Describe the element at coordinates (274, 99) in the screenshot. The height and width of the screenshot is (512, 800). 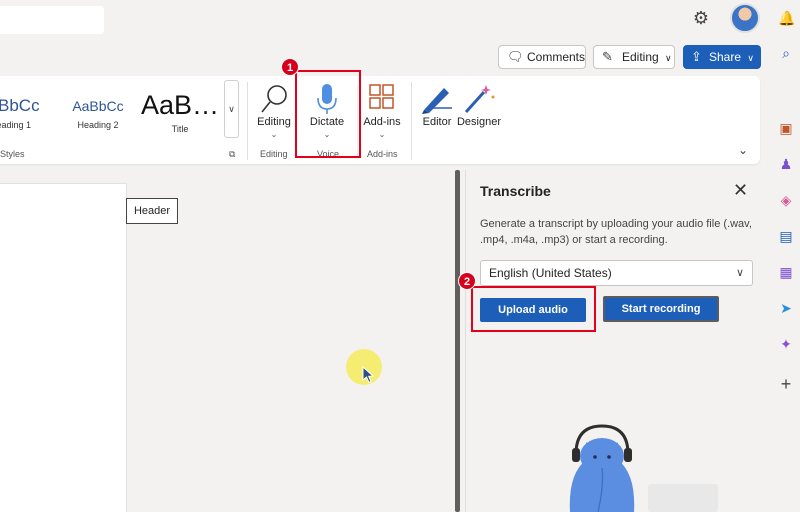
I see `search-icon` at that location.